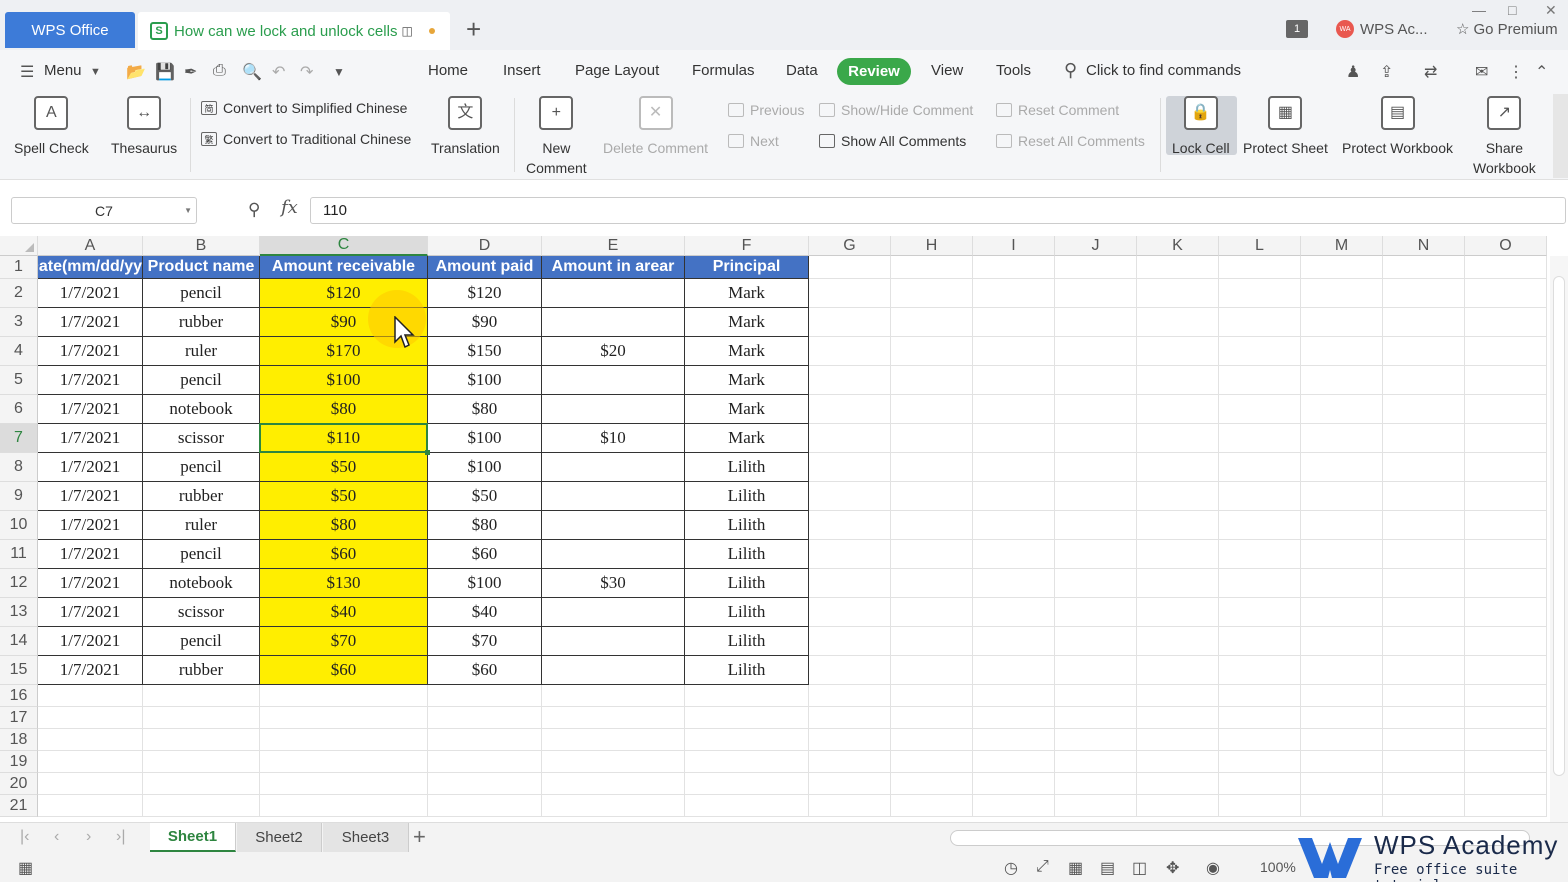 The height and width of the screenshot is (882, 1568). I want to click on customize-toolbar-icon: ▼, so click(339, 72).